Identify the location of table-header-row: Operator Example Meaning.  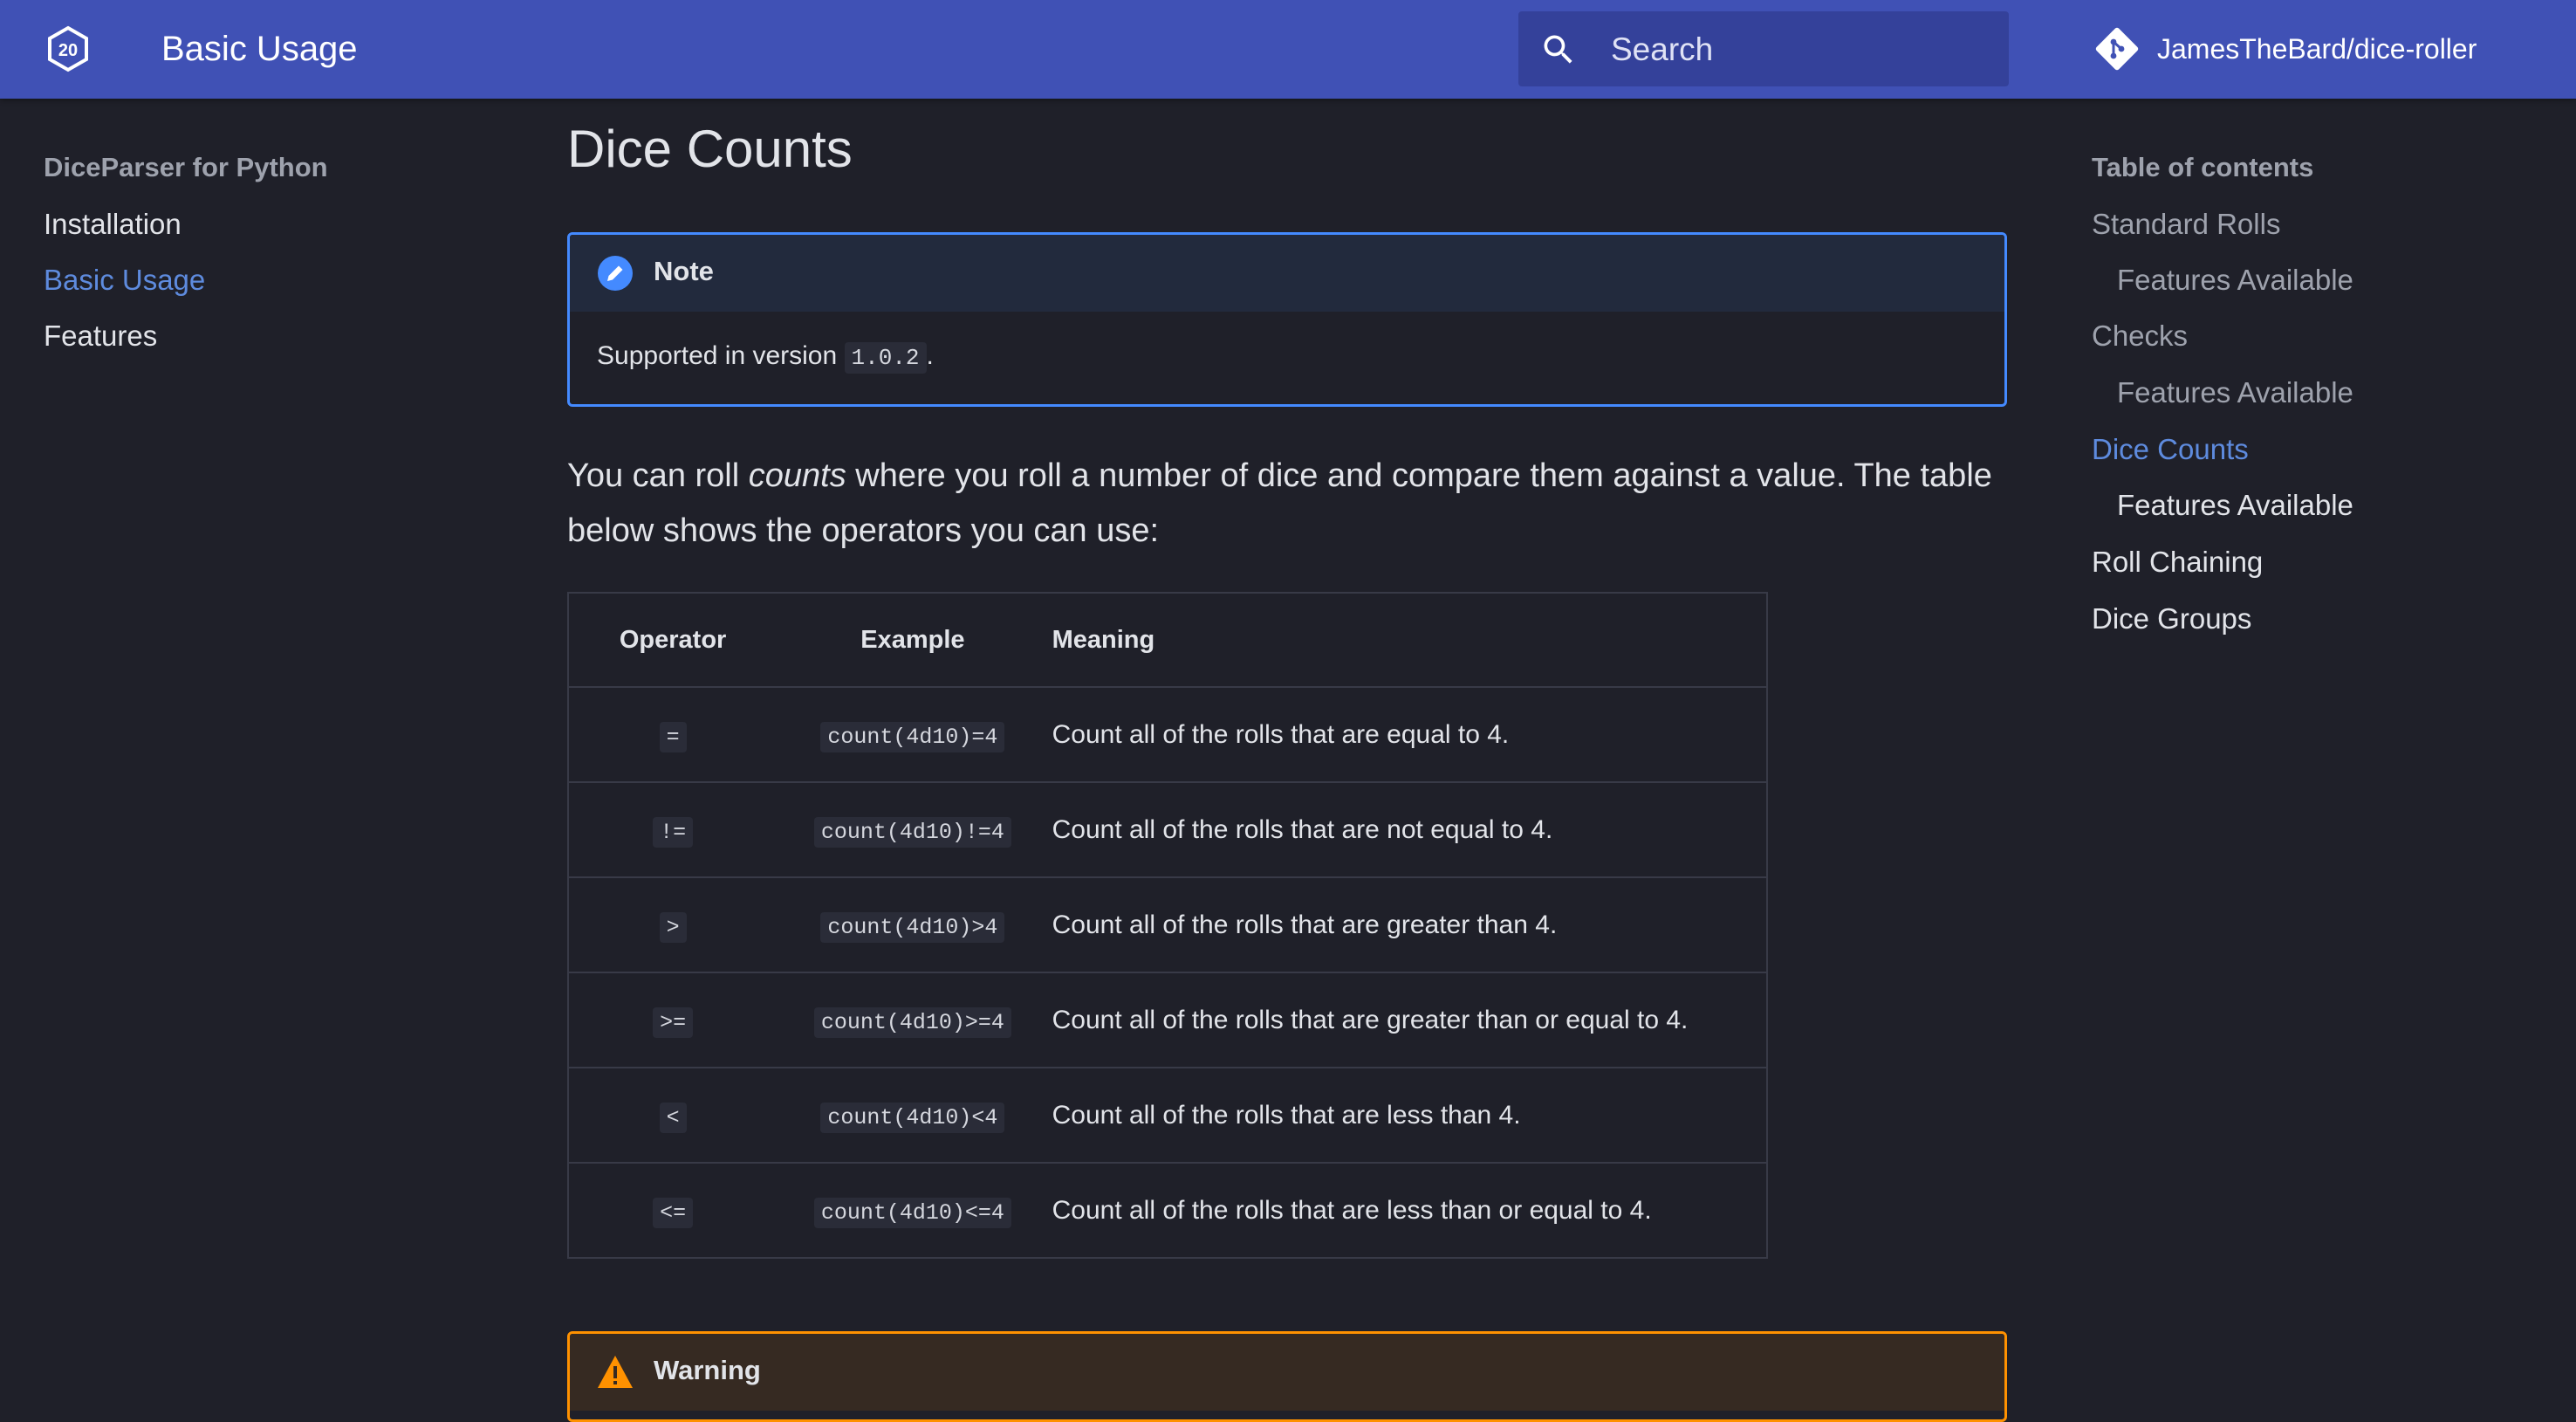
(1167, 640).